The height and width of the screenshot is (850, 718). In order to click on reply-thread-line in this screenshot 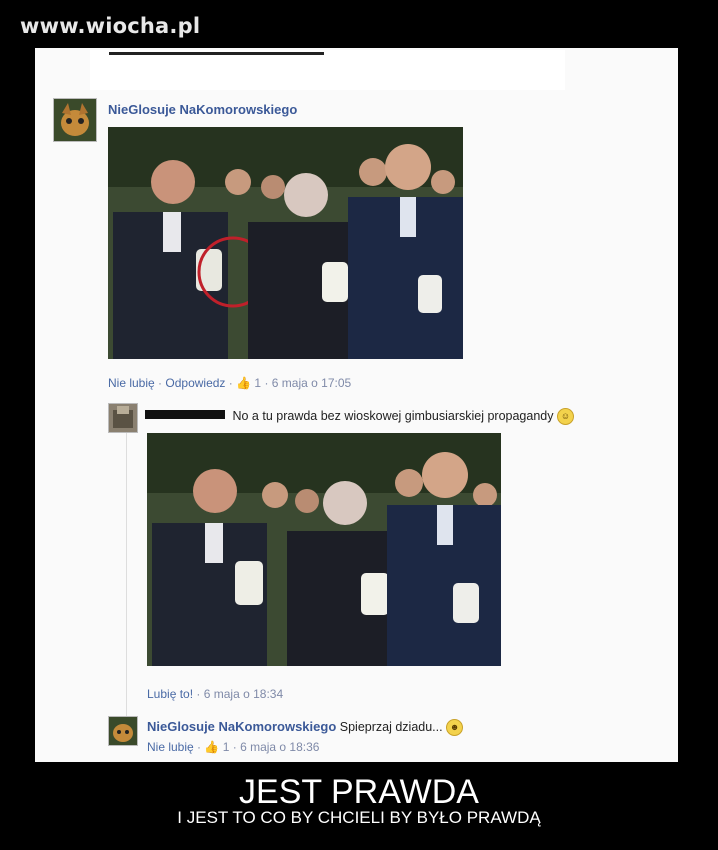, I will do `click(126, 568)`.